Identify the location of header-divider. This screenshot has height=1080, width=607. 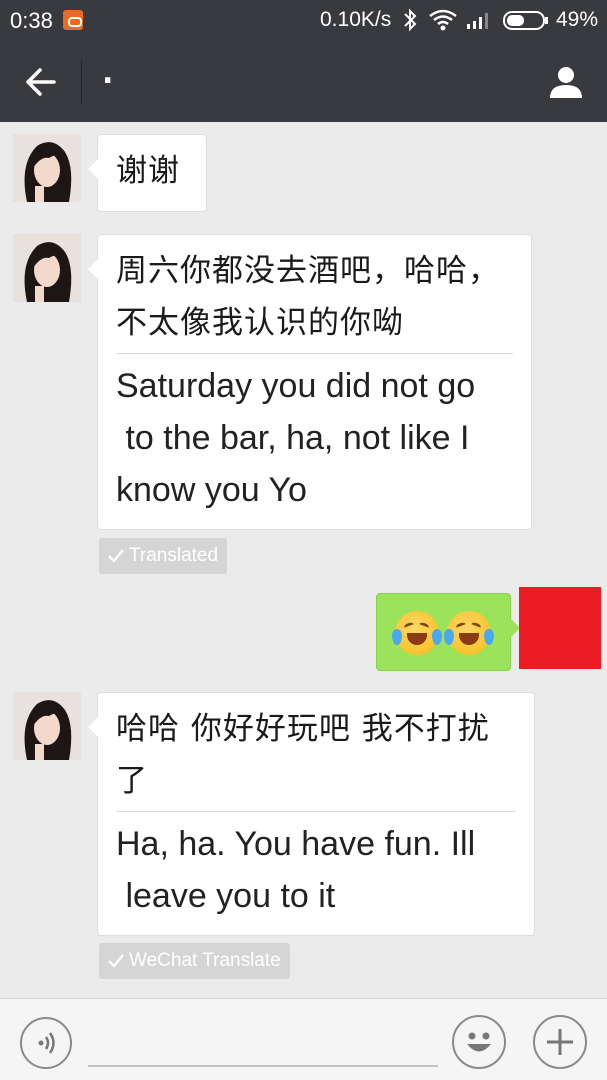
(81, 82).